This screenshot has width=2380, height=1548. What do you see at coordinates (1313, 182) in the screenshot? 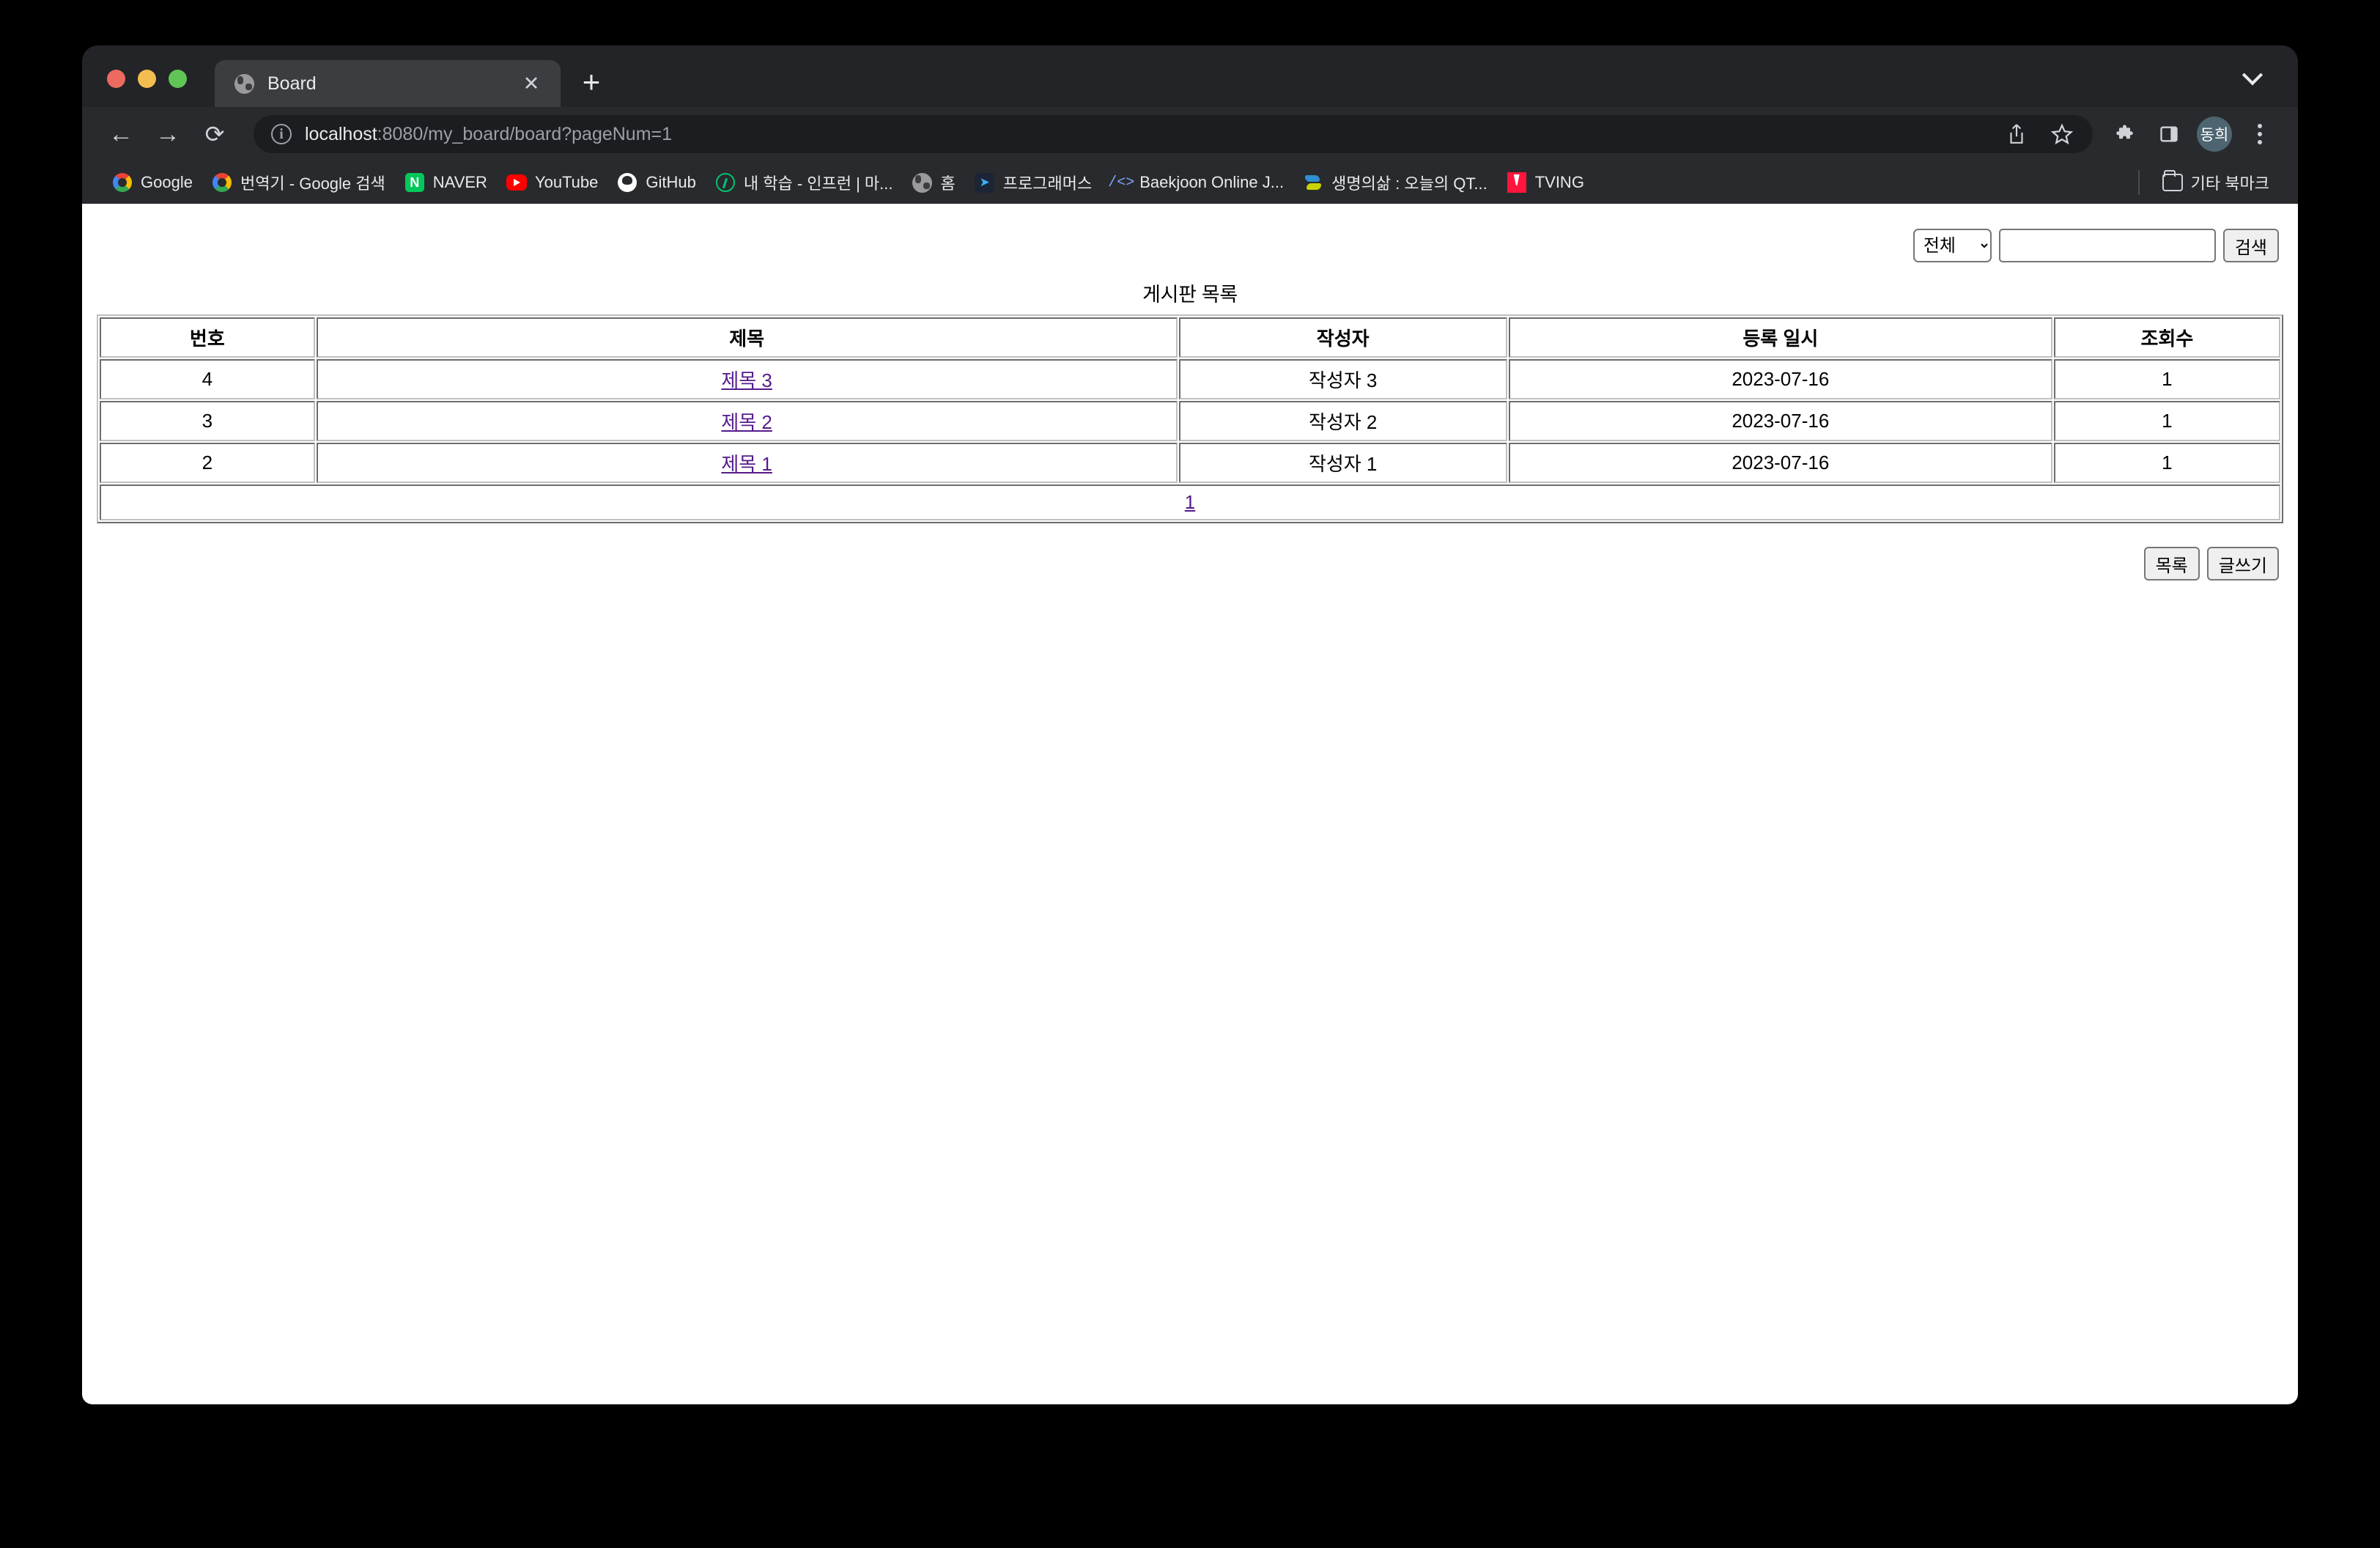
I see `qt-icon` at bounding box center [1313, 182].